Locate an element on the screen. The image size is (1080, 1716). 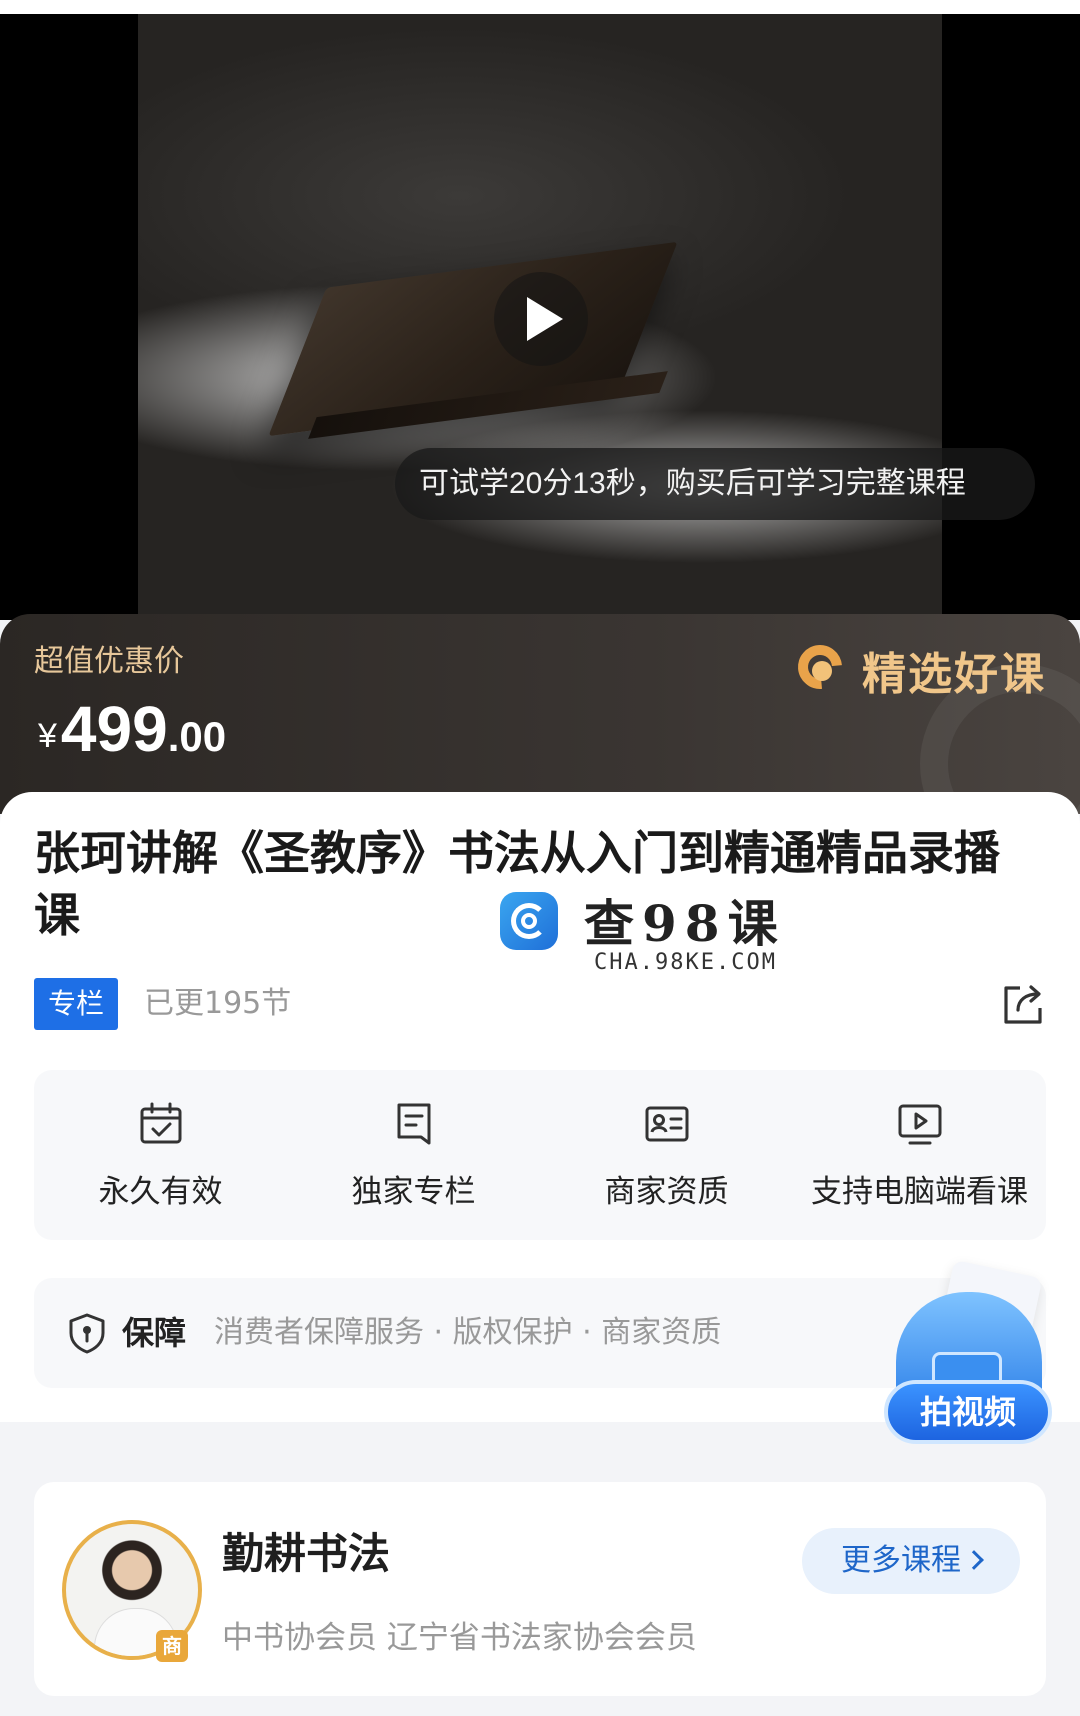
play-icon is located at coordinates (545, 319).